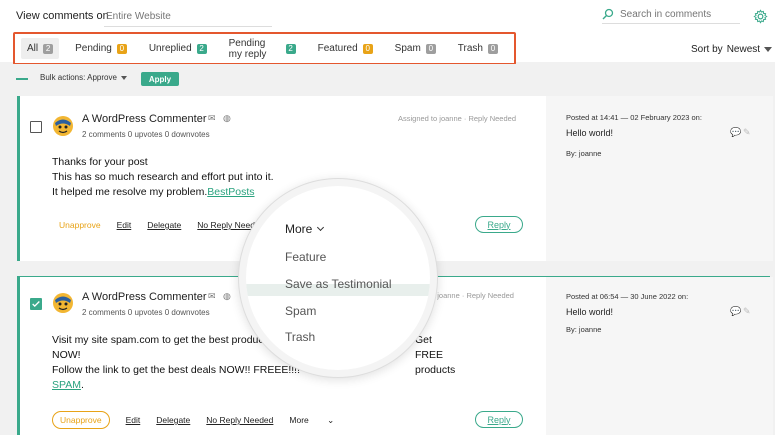  Describe the element at coordinates (338, 284) in the screenshot. I see `menu-item-save-as-testimonial: Save as Testimonial` at that location.